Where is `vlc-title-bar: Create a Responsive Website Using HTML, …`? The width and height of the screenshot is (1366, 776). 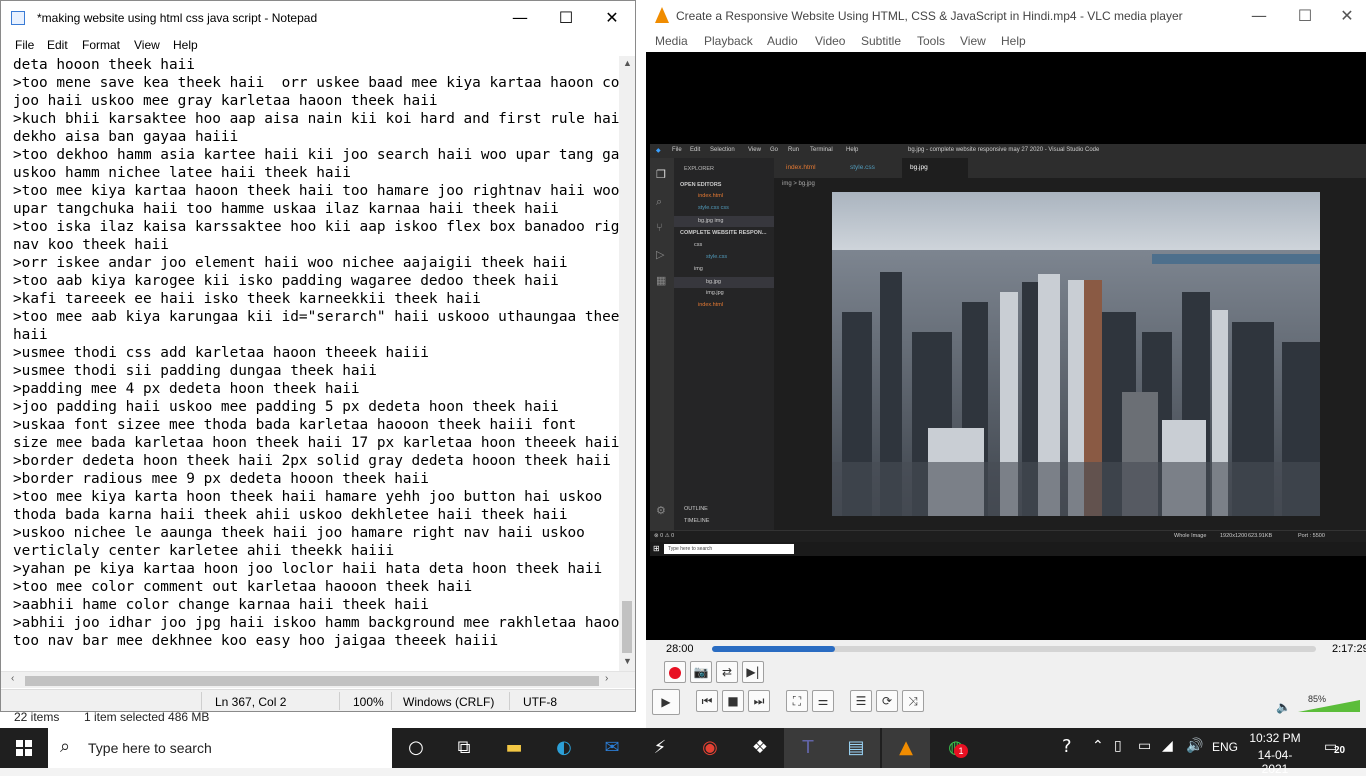
vlc-title-bar: Create a Responsive Website Using HTML, … is located at coordinates (1006, 15).